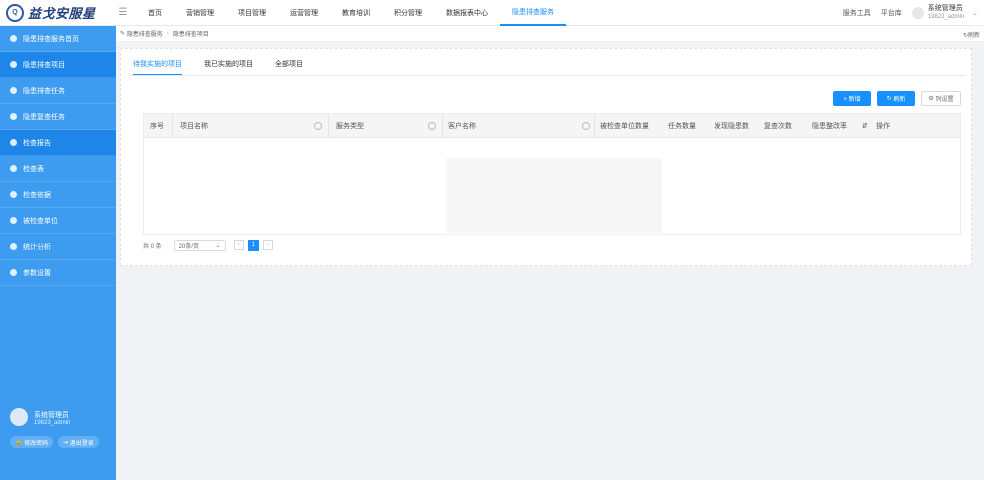 The image size is (984, 480). I want to click on columns-icon: ⚙, so click(932, 99).